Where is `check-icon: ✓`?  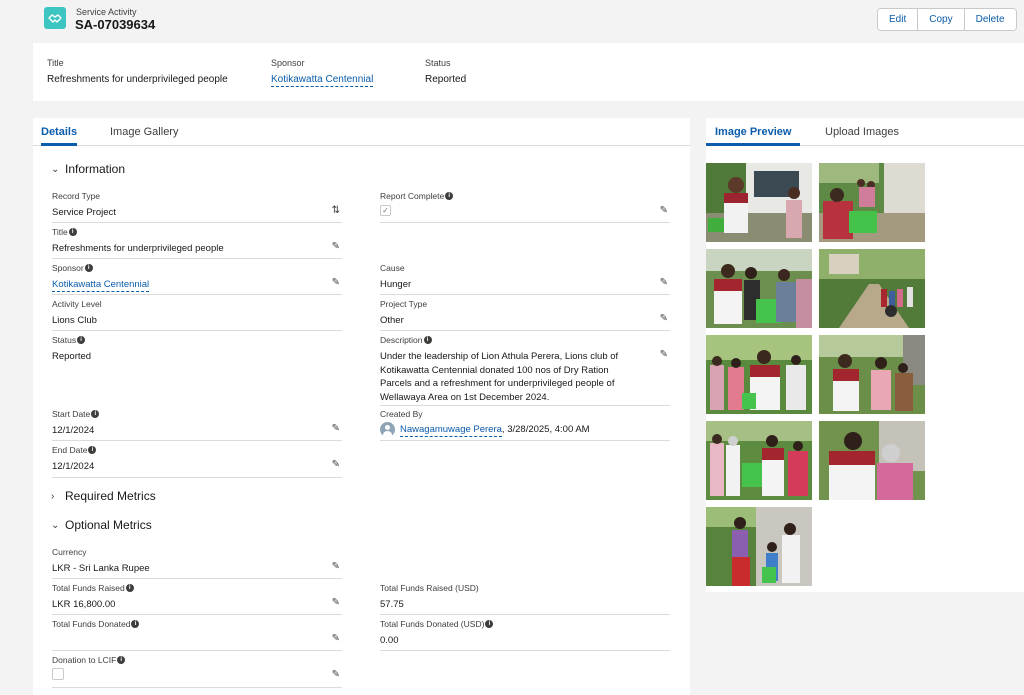
check-icon: ✓ is located at coordinates (385, 210).